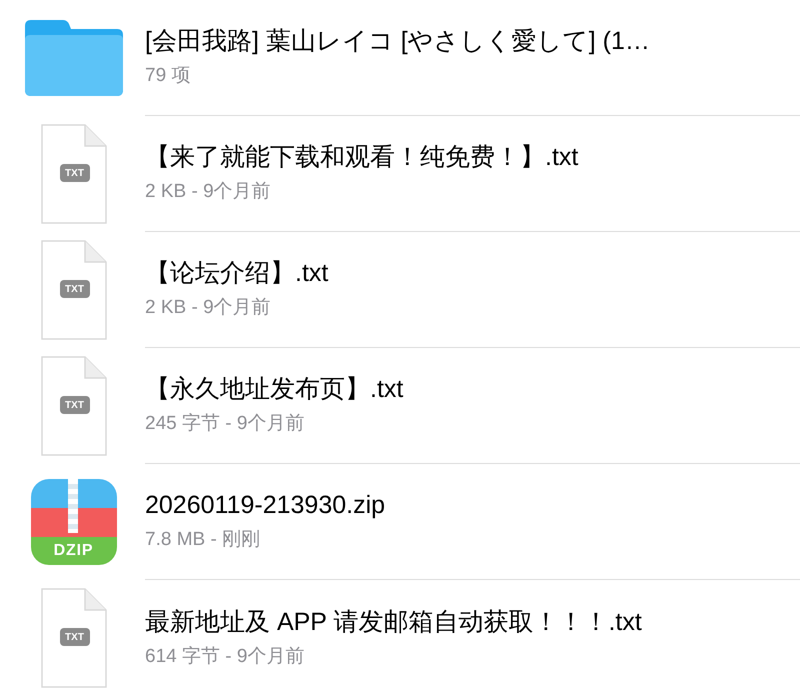 The height and width of the screenshot is (690, 800). Describe the element at coordinates (203, 540) in the screenshot. I see `file-details: 7.8 MB - 刚刚` at that location.